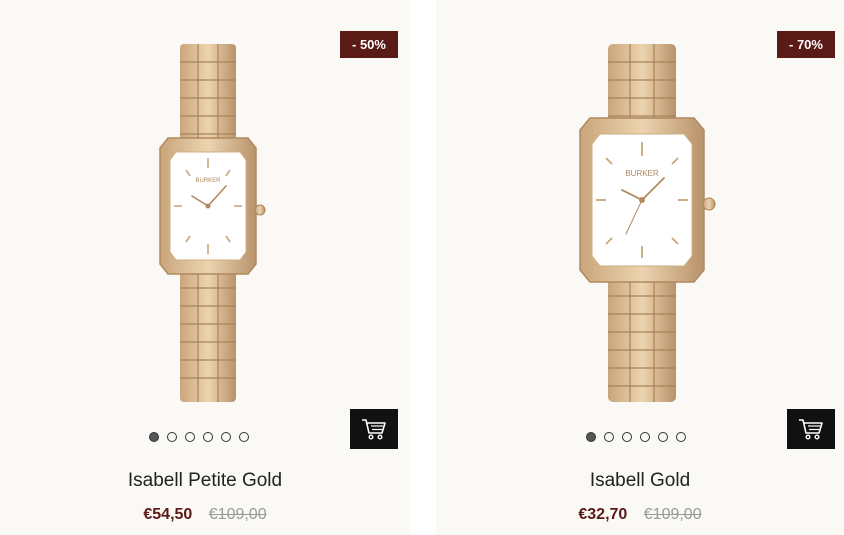  I want to click on product-prices: €32,70 €109,00, so click(640, 515).